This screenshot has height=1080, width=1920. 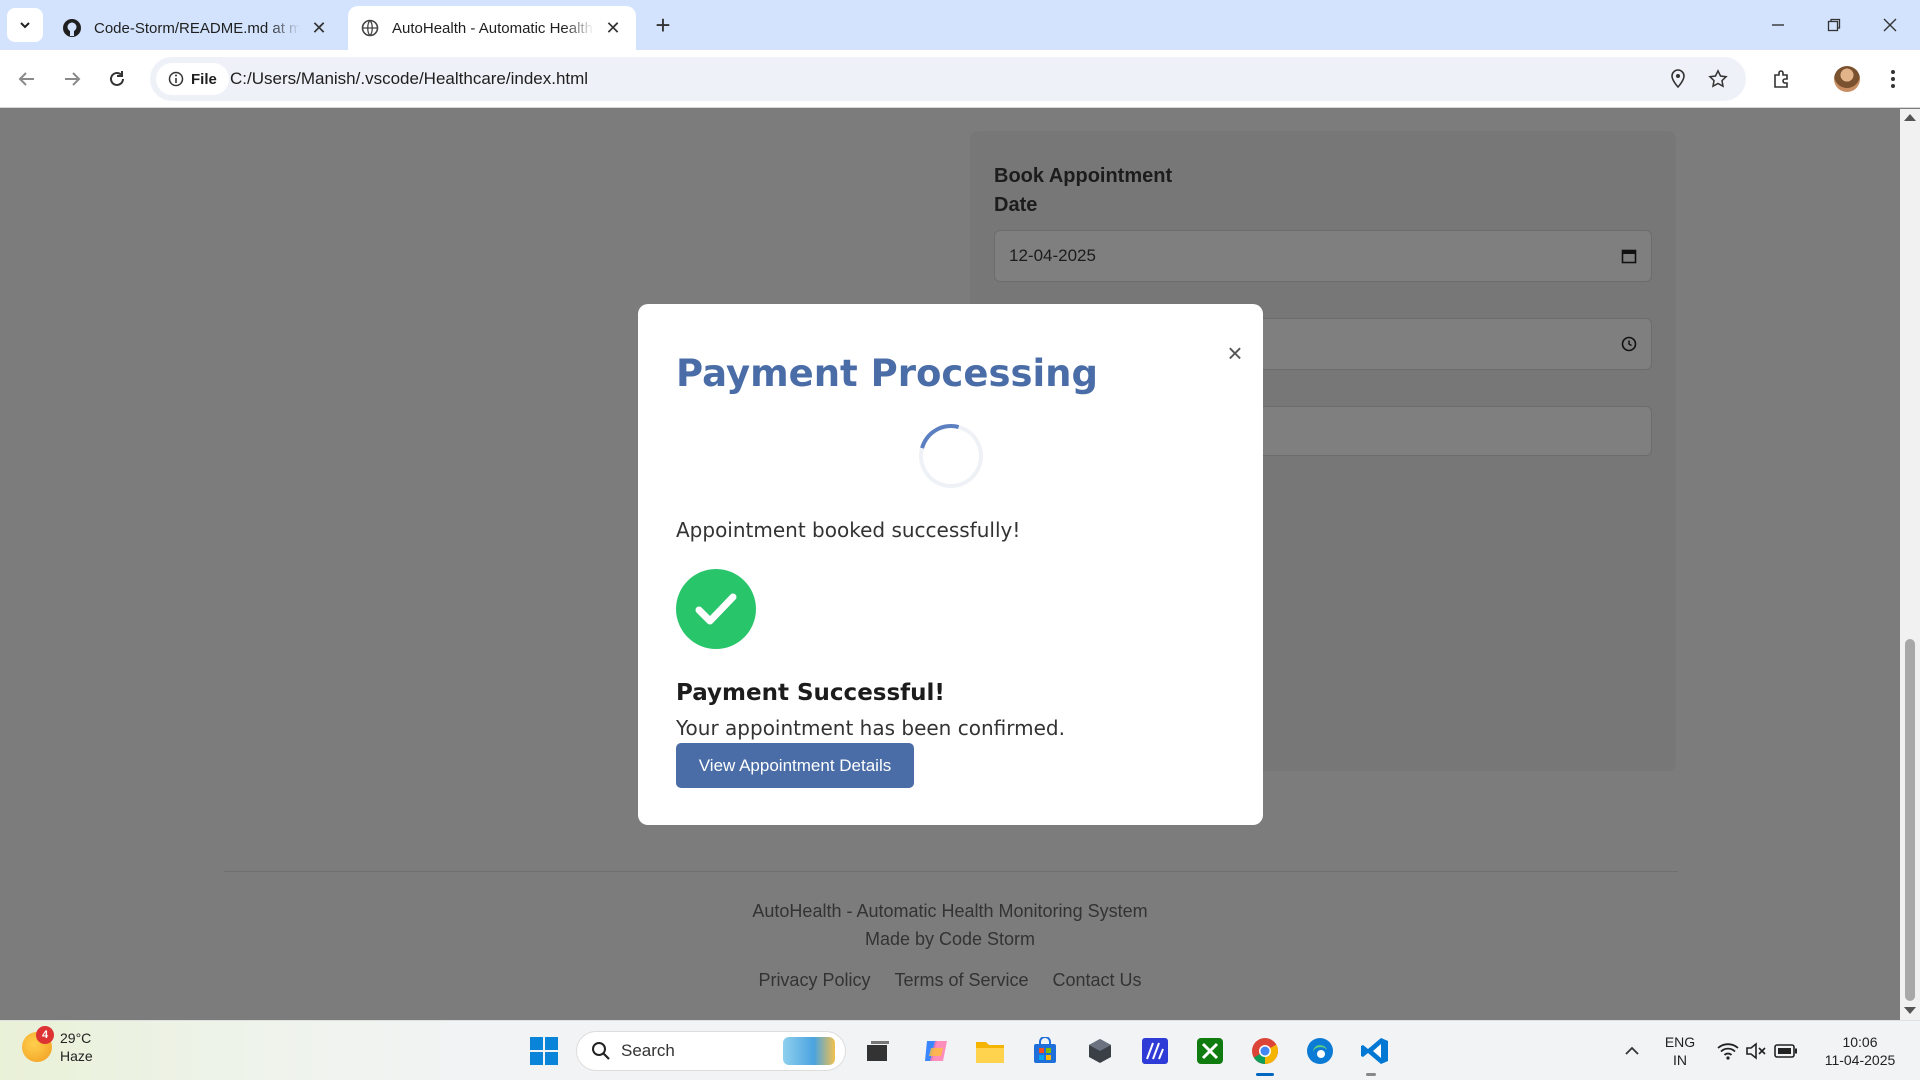 What do you see at coordinates (72, 28) in the screenshot?
I see `github-icon` at bounding box center [72, 28].